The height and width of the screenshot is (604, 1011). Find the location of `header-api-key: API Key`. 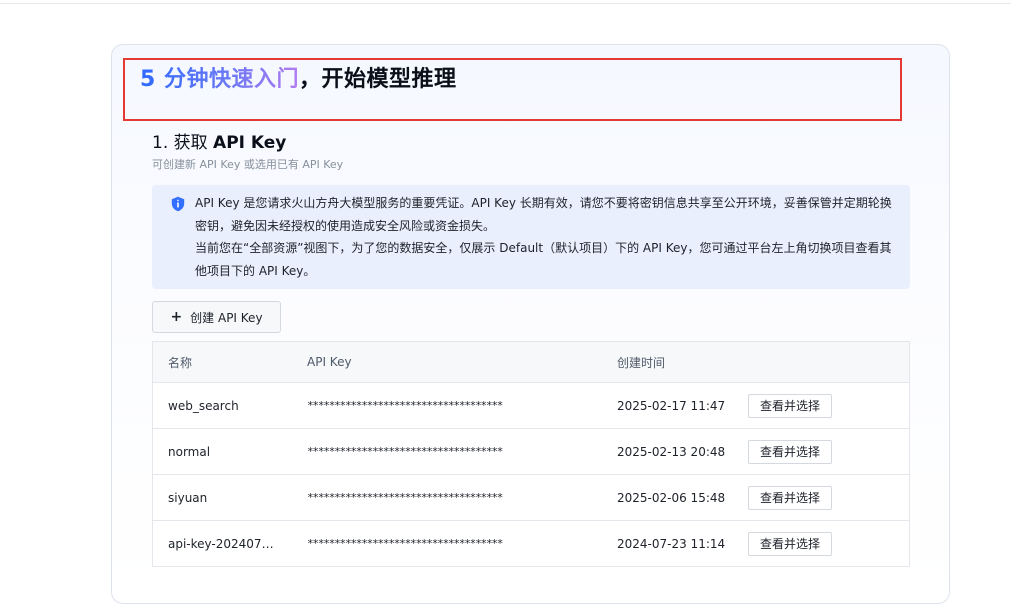

header-api-key: API Key is located at coordinates (329, 362).